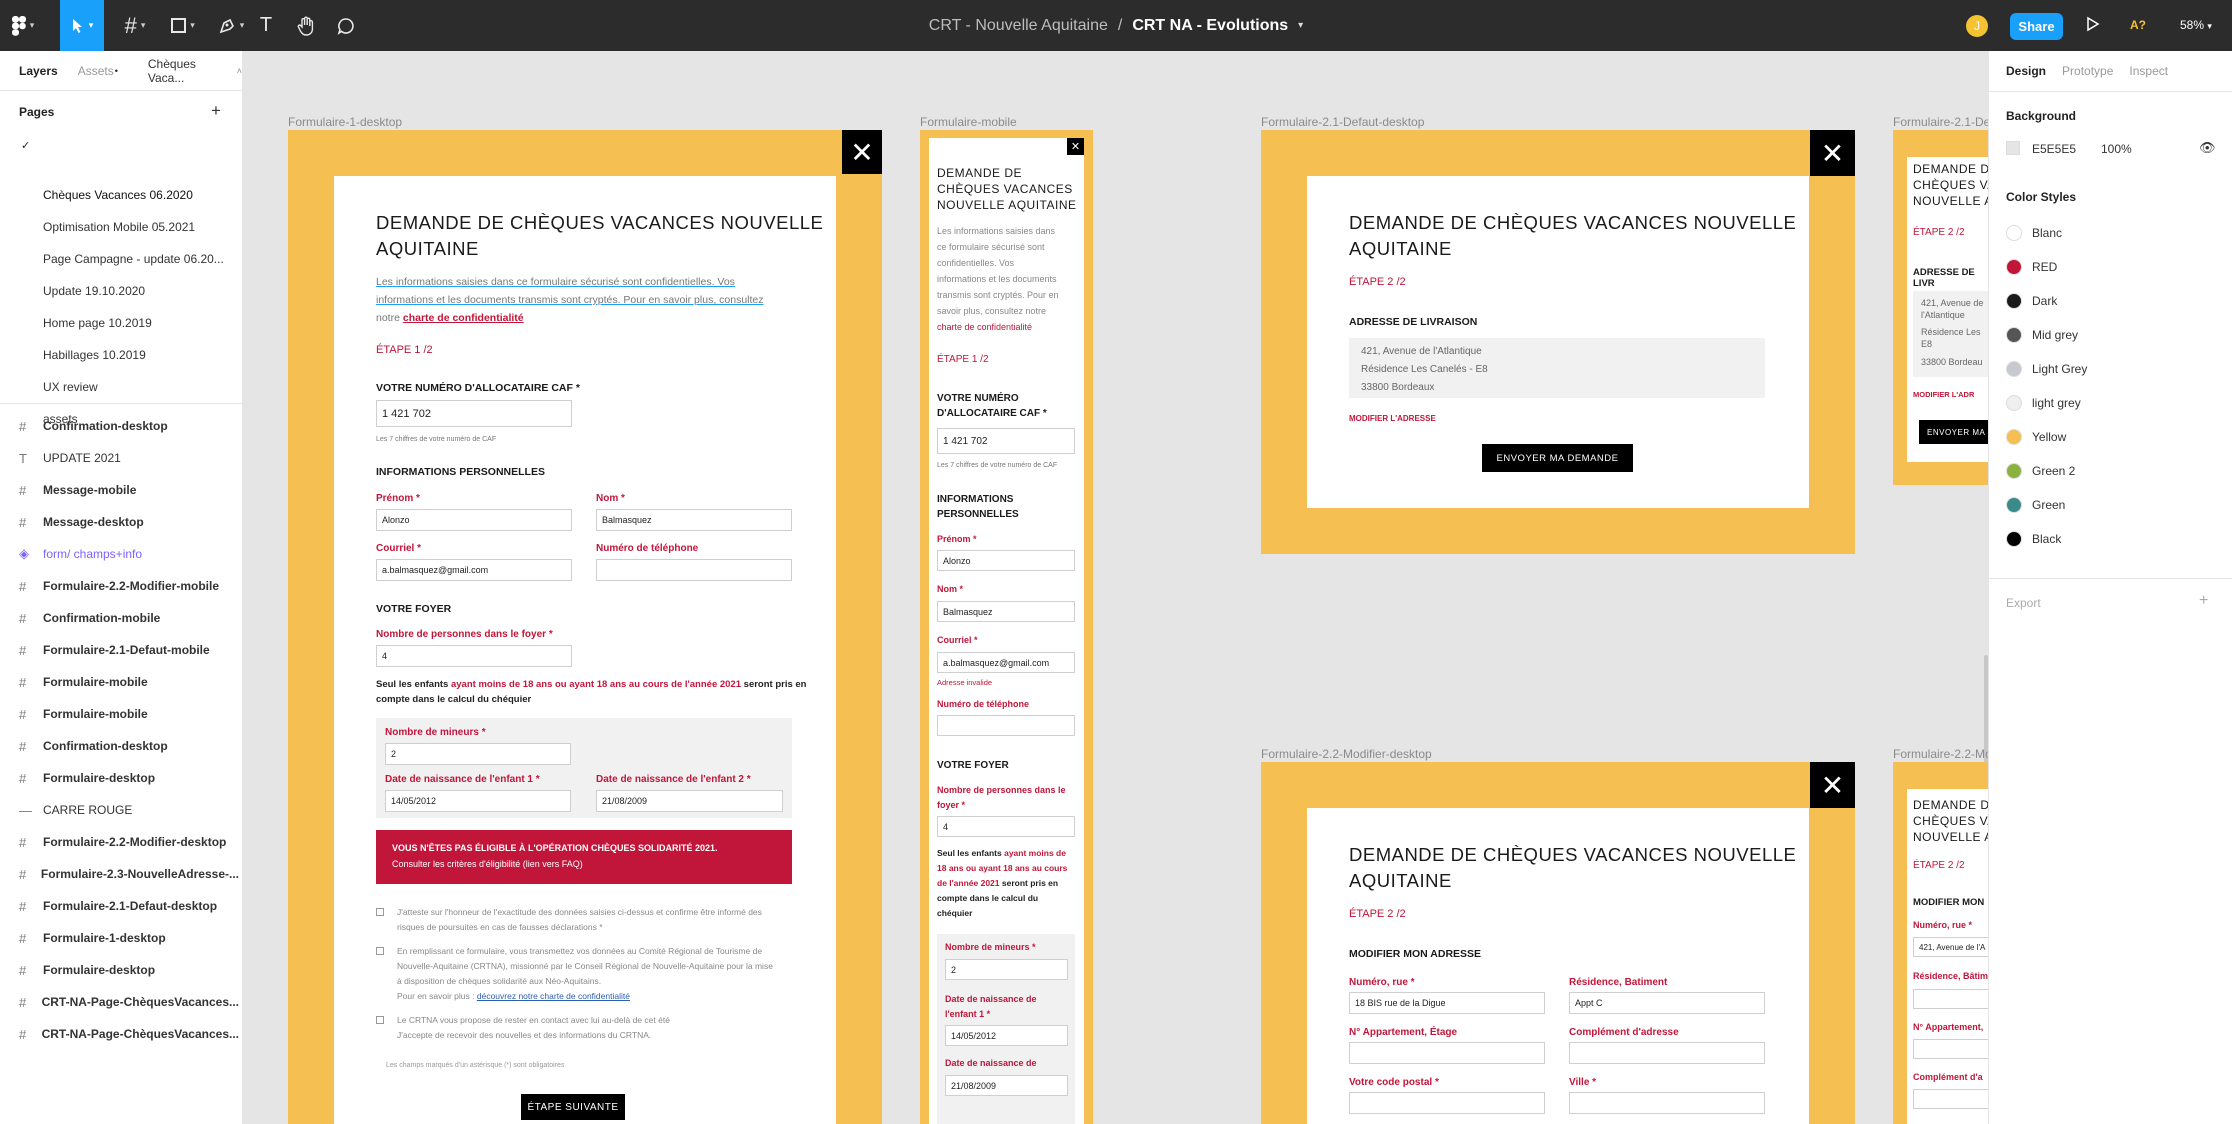 This screenshot has width=2232, height=1124. I want to click on frame-label: Formulaire-mobile, so click(968, 122).